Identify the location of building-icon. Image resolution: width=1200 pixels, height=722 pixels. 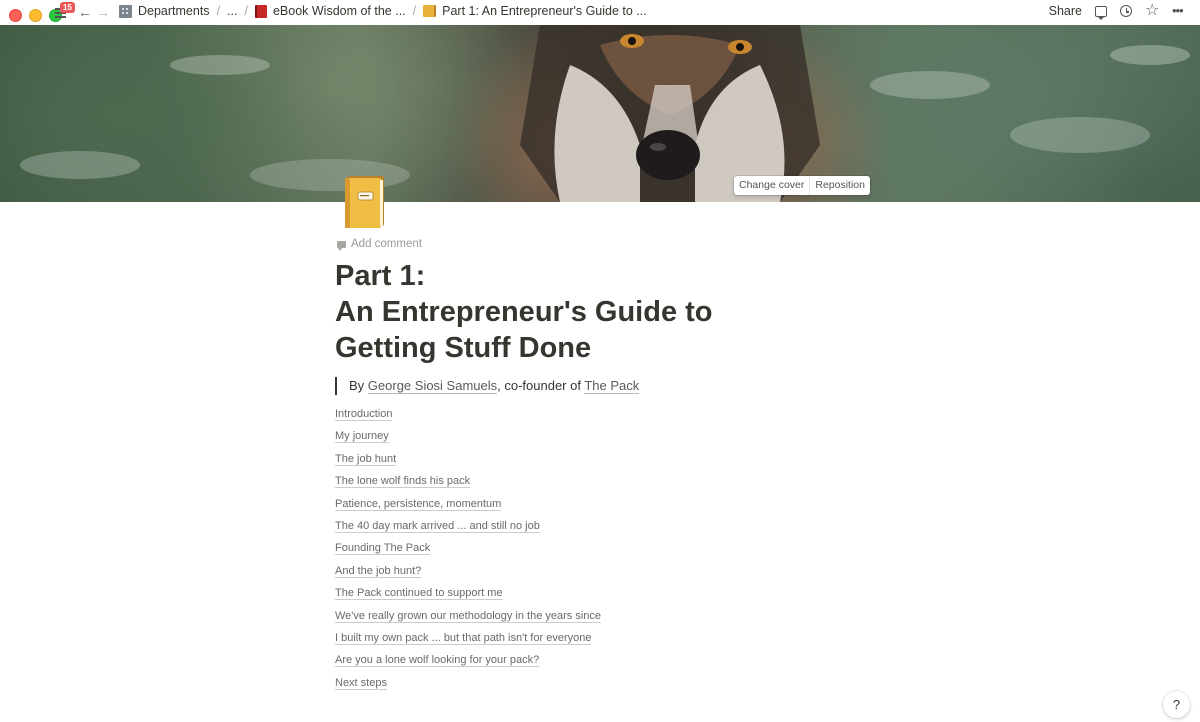
(125, 11).